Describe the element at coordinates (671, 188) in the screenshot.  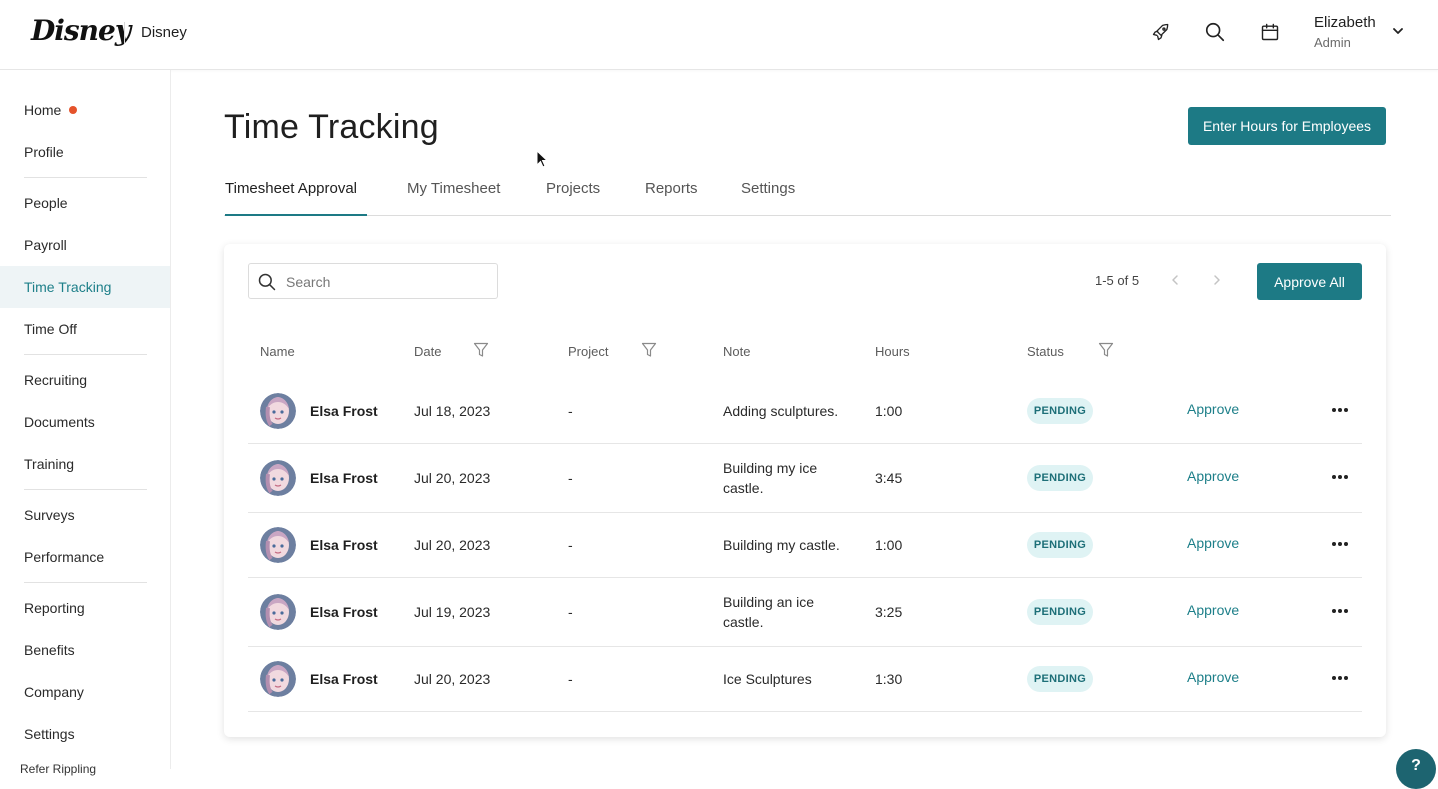
I see `tab-reports: Reports` at that location.